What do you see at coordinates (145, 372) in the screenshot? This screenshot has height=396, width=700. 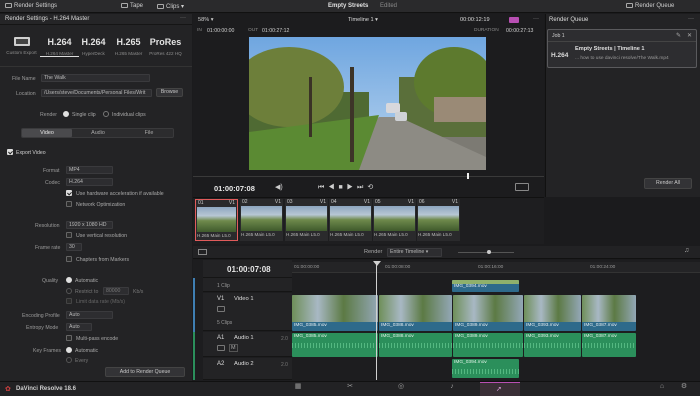 I see `add-to-render-queue-button: Add to Render Queue` at bounding box center [145, 372].